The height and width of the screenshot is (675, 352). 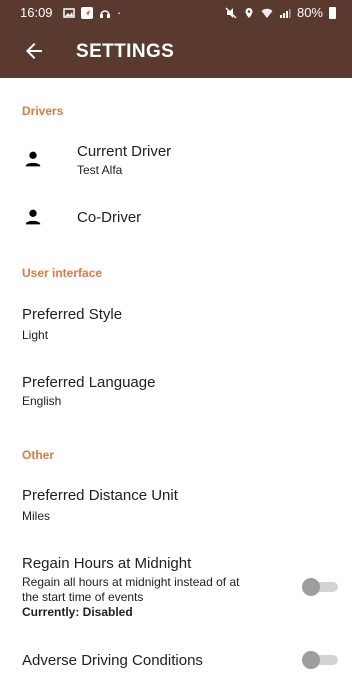 What do you see at coordinates (89, 382) in the screenshot?
I see `preferred-language-label: Preferred Language` at bounding box center [89, 382].